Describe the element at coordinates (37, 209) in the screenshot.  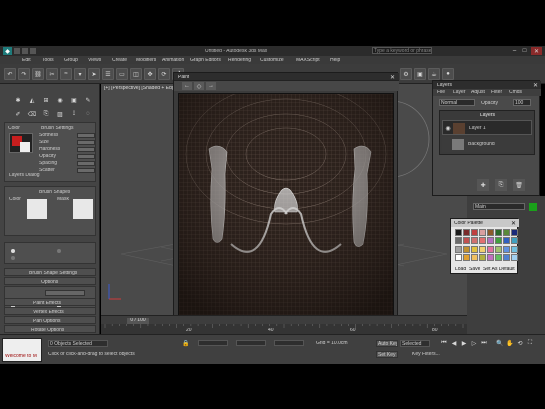
I see `color-shape-preview` at that location.